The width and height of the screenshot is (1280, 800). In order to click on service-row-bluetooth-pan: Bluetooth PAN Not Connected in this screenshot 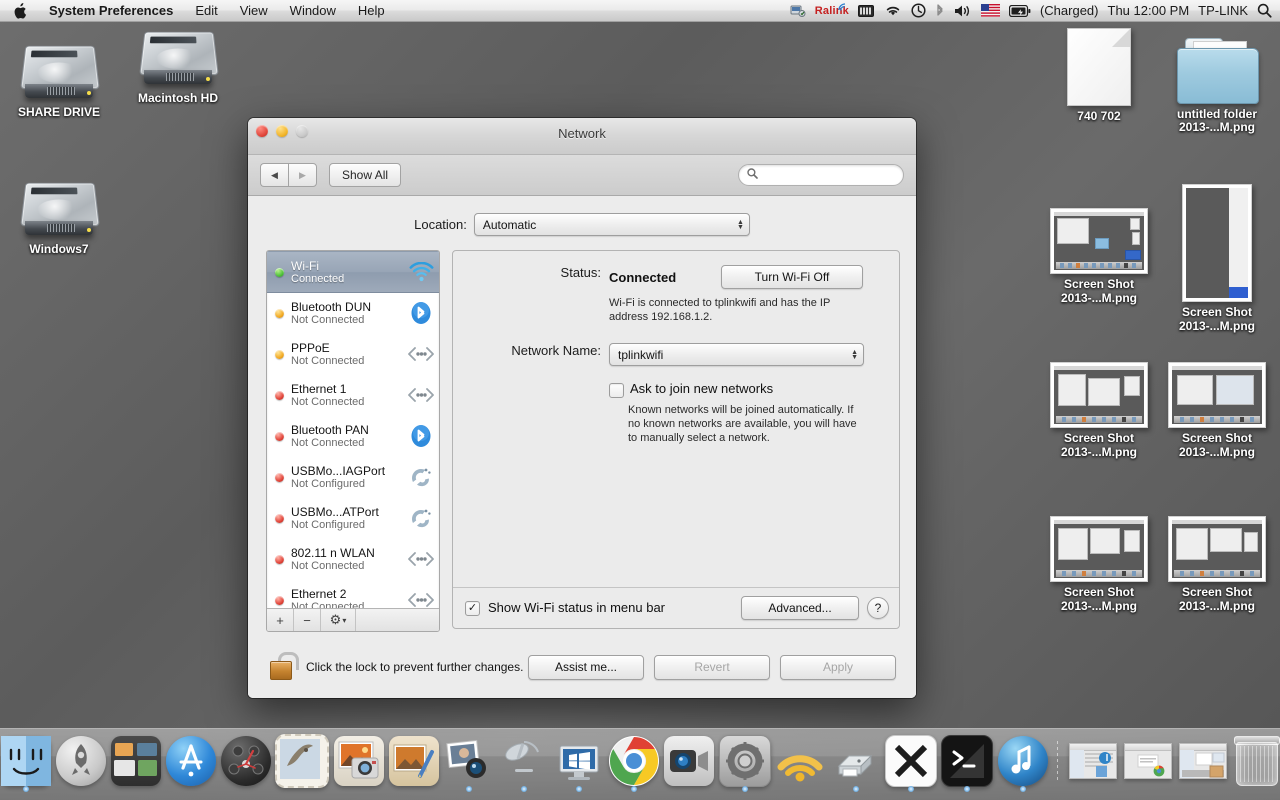, I will do `click(353, 436)`.